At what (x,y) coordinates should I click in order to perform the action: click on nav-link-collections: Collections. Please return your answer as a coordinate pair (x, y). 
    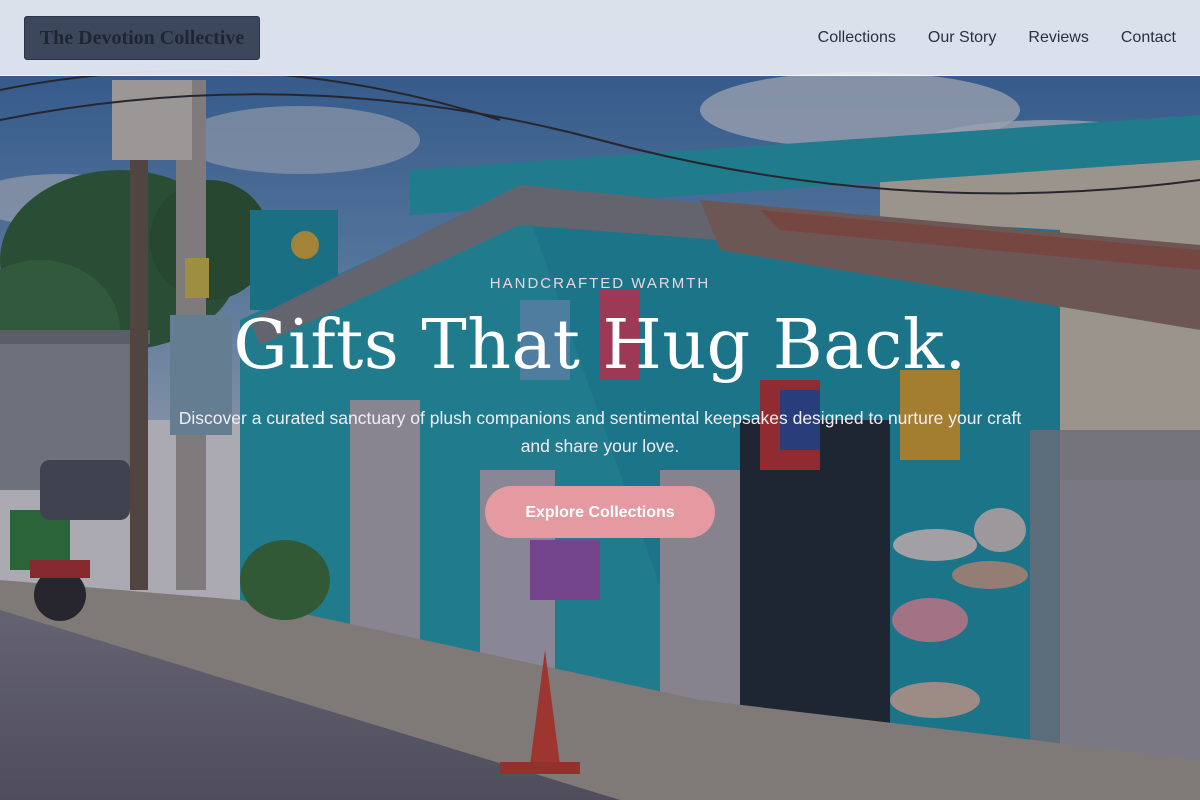
    Looking at the image, I should click on (857, 38).